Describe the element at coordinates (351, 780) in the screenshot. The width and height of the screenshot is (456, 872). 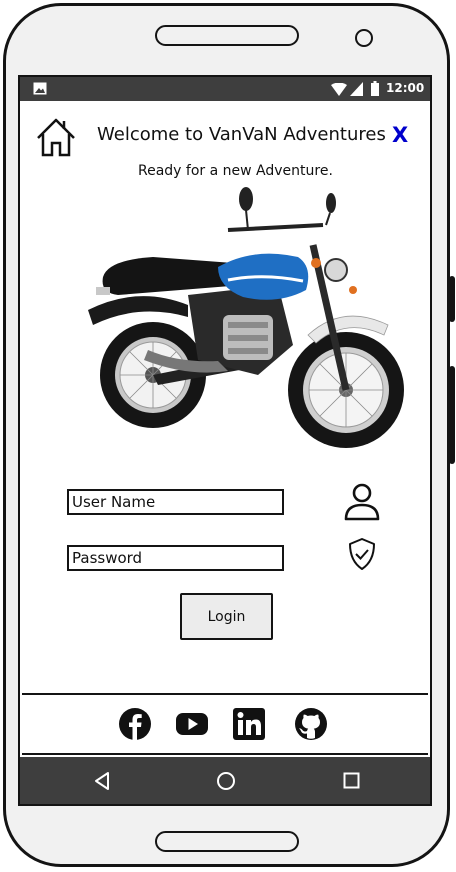
I see `recents-icon` at that location.